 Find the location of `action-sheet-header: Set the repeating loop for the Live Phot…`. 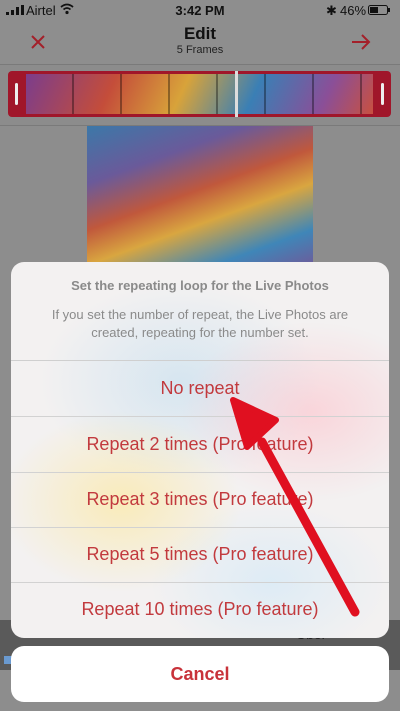

action-sheet-header: Set the repeating loop for the Live Phot… is located at coordinates (200, 311).